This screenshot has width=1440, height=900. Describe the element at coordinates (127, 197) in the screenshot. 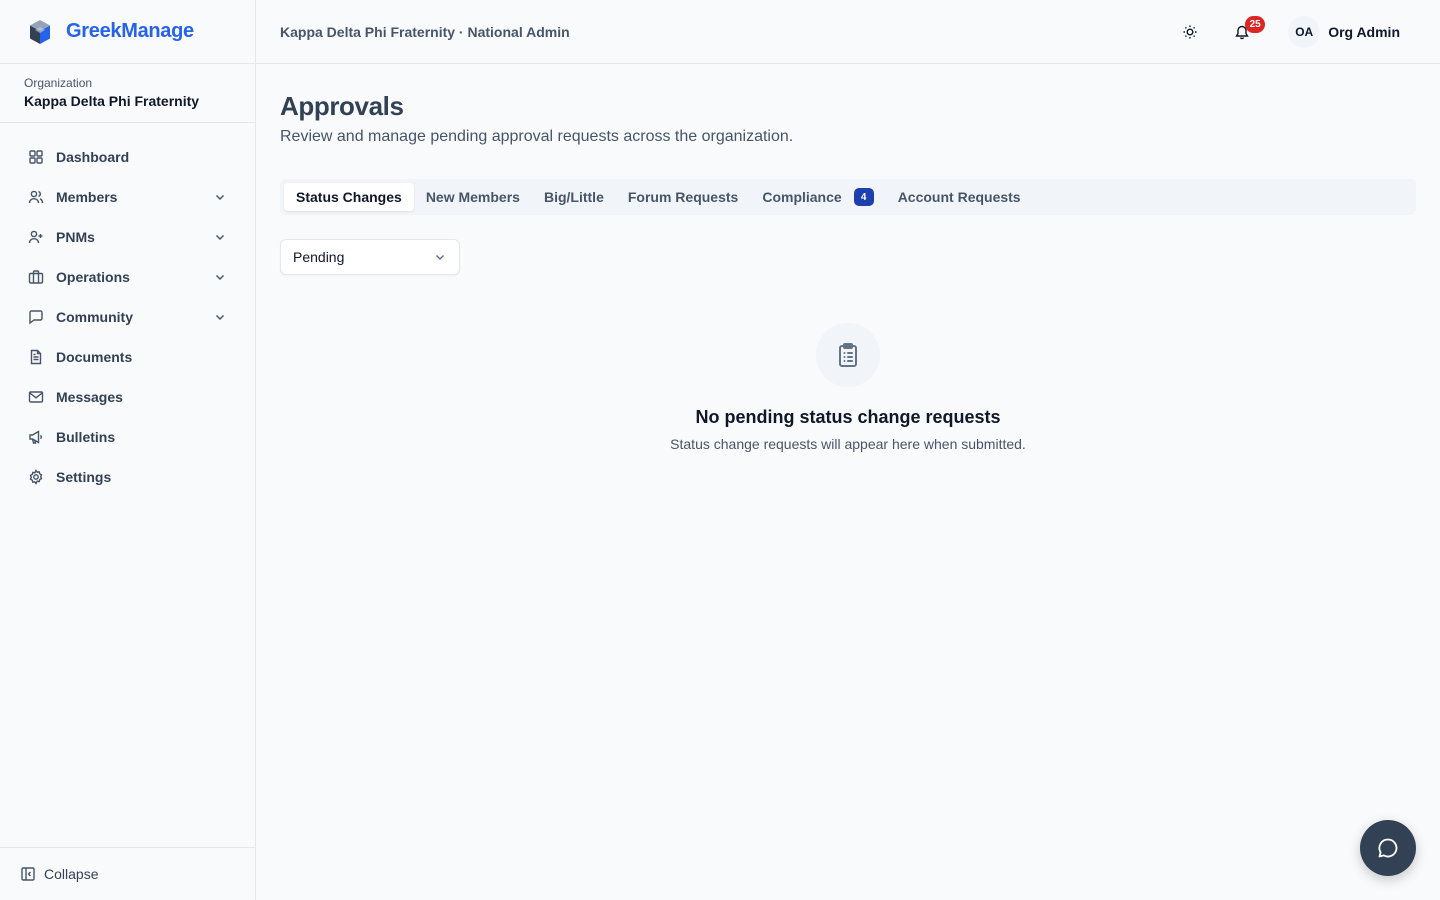

I see `sidebar-item-members: Members` at that location.